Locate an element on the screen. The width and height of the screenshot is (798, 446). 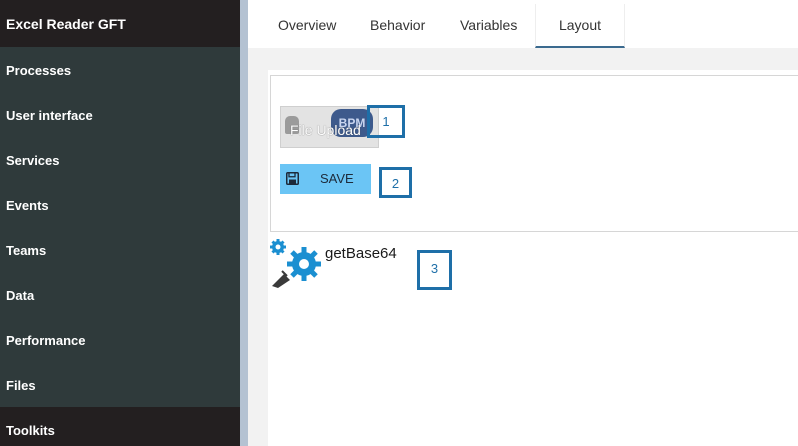
sidebar-resize-handle is located at coordinates (244, 223).